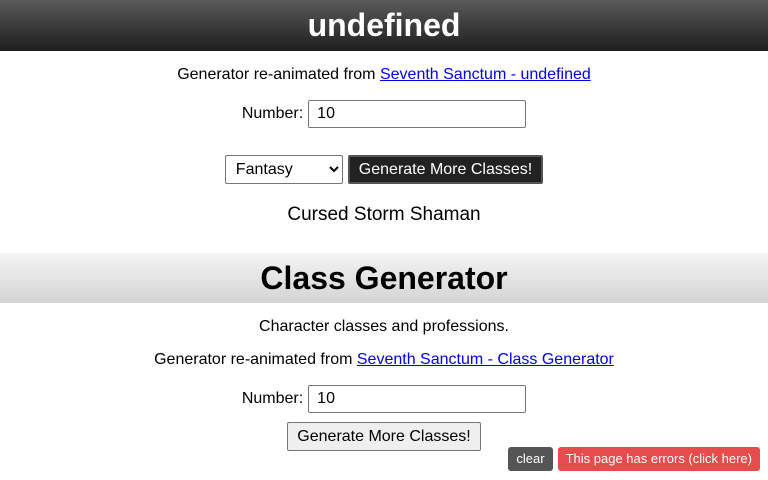 This screenshot has width=768, height=480. I want to click on page-title: undefined, so click(384, 25).